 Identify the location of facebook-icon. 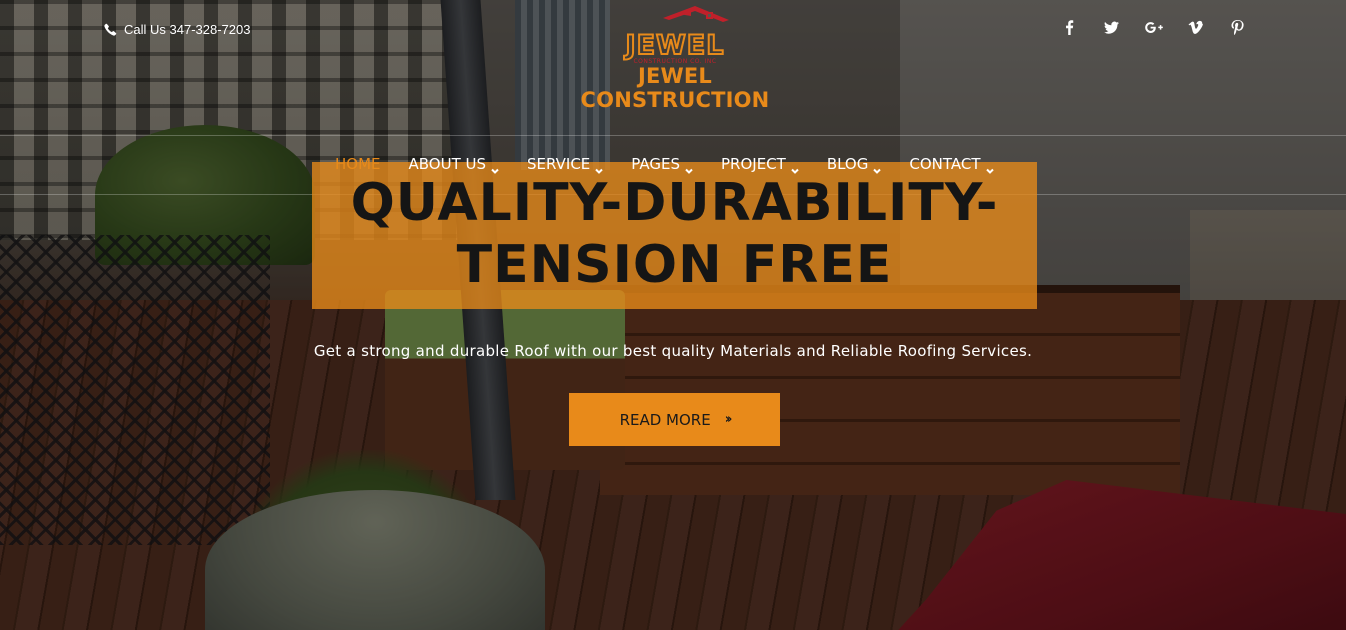
(1069, 27).